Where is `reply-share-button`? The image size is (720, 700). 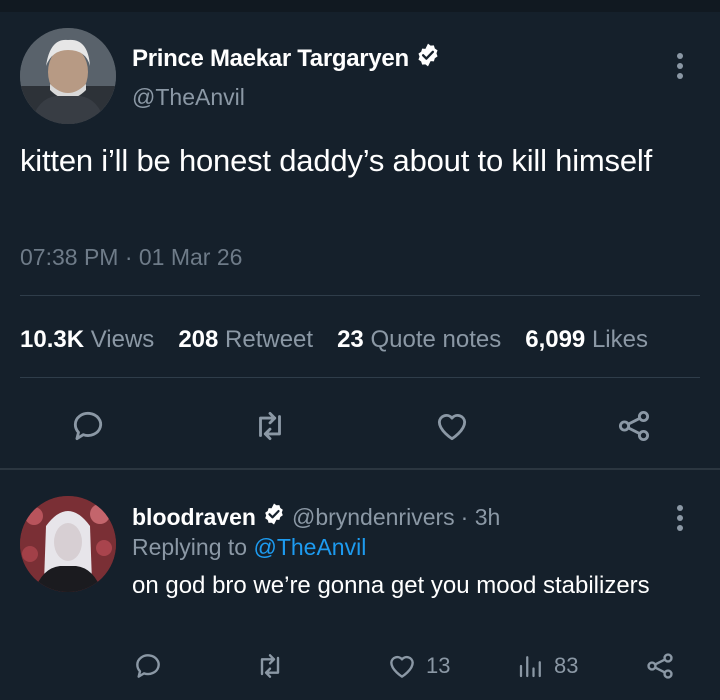 reply-share-button is located at coordinates (660, 666).